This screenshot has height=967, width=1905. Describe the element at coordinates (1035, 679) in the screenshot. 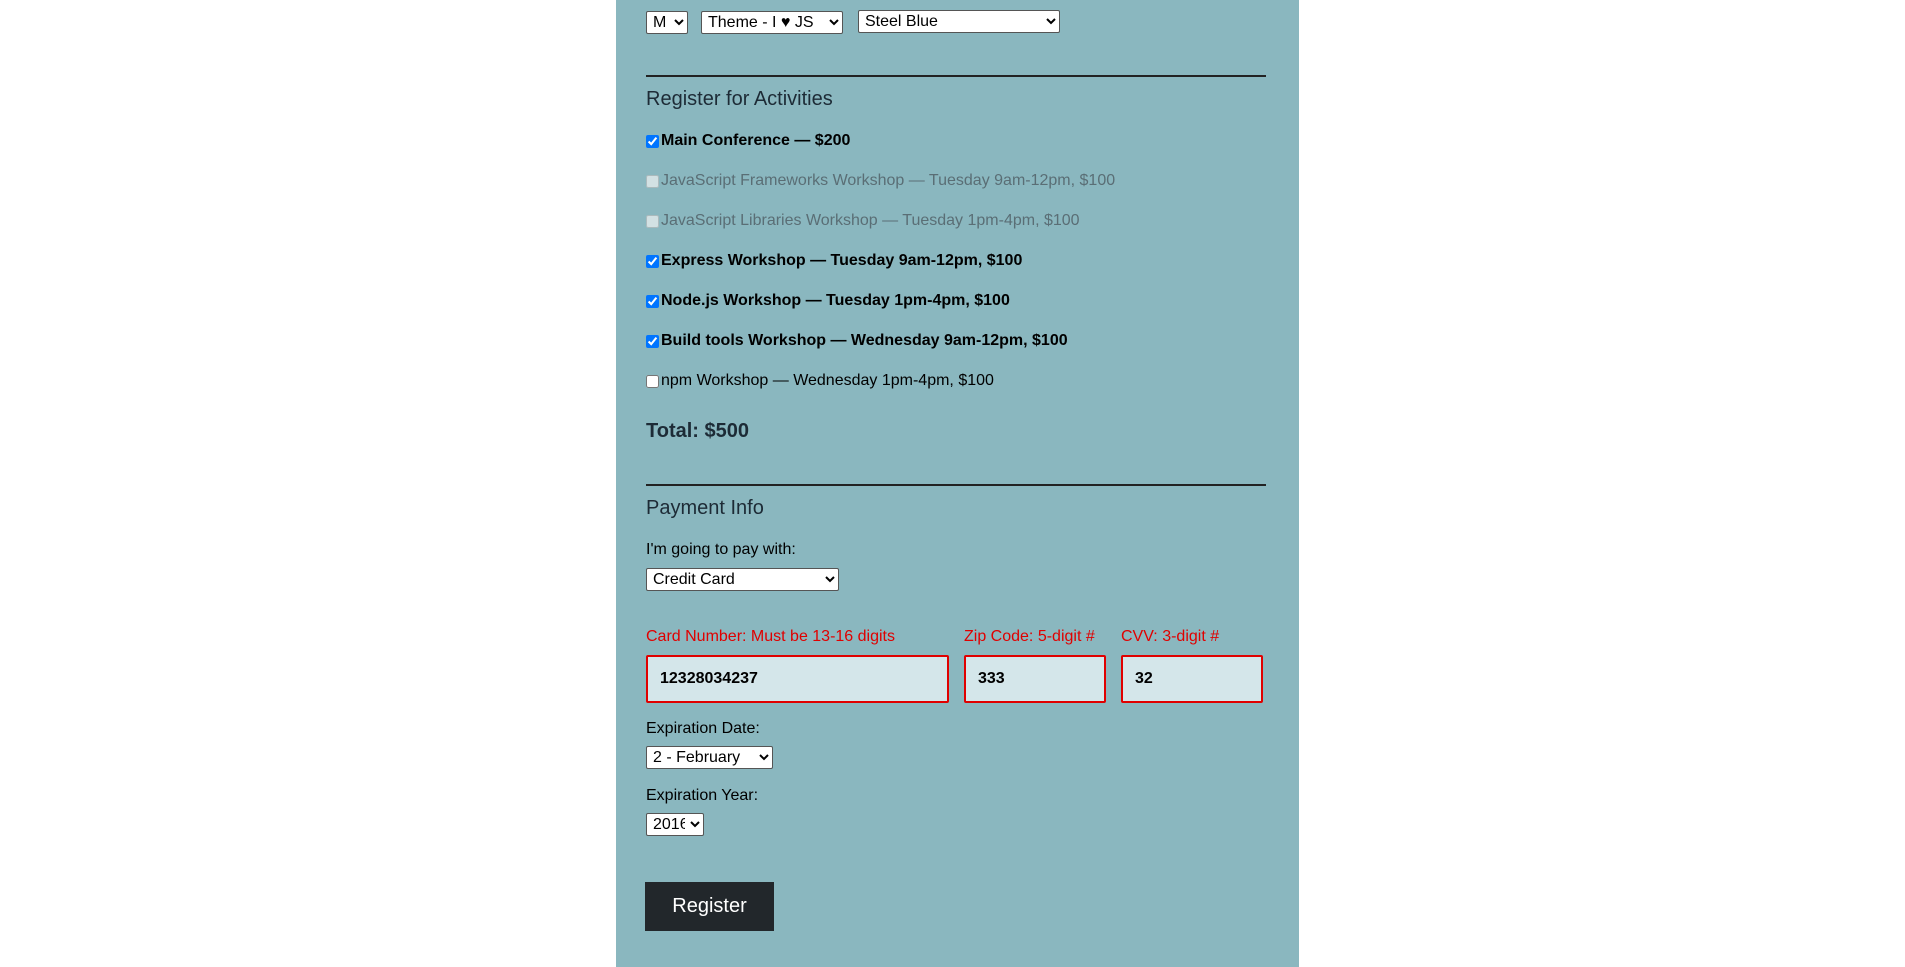

I see `zip-input` at that location.